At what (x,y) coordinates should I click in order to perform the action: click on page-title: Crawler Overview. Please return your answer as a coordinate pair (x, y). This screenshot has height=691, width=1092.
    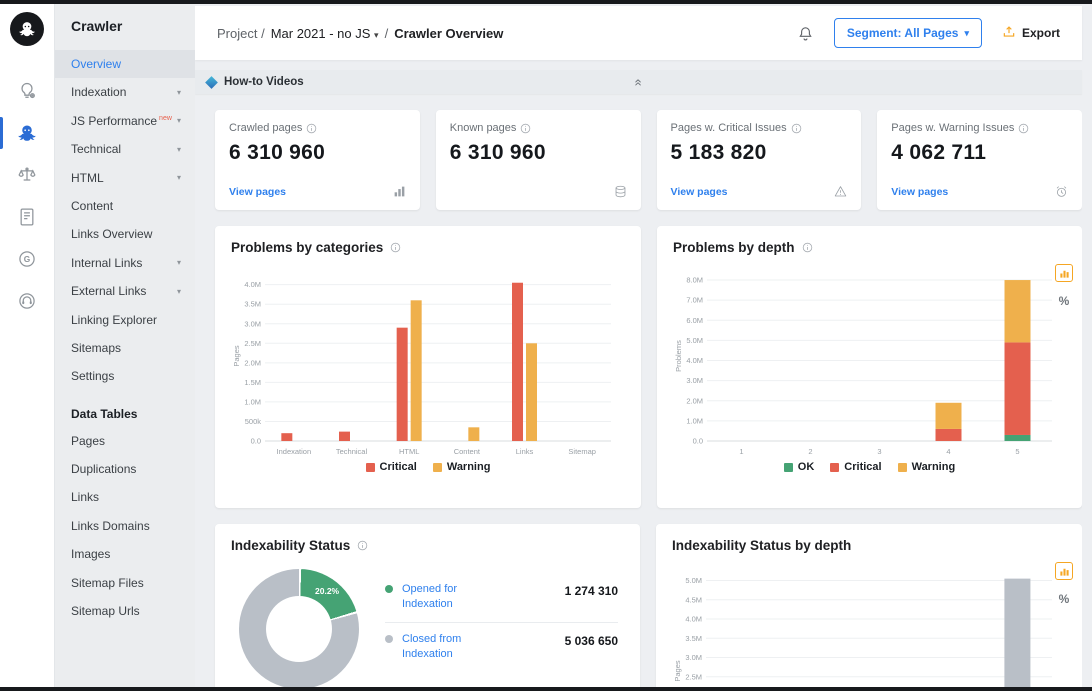
    Looking at the image, I should click on (449, 33).